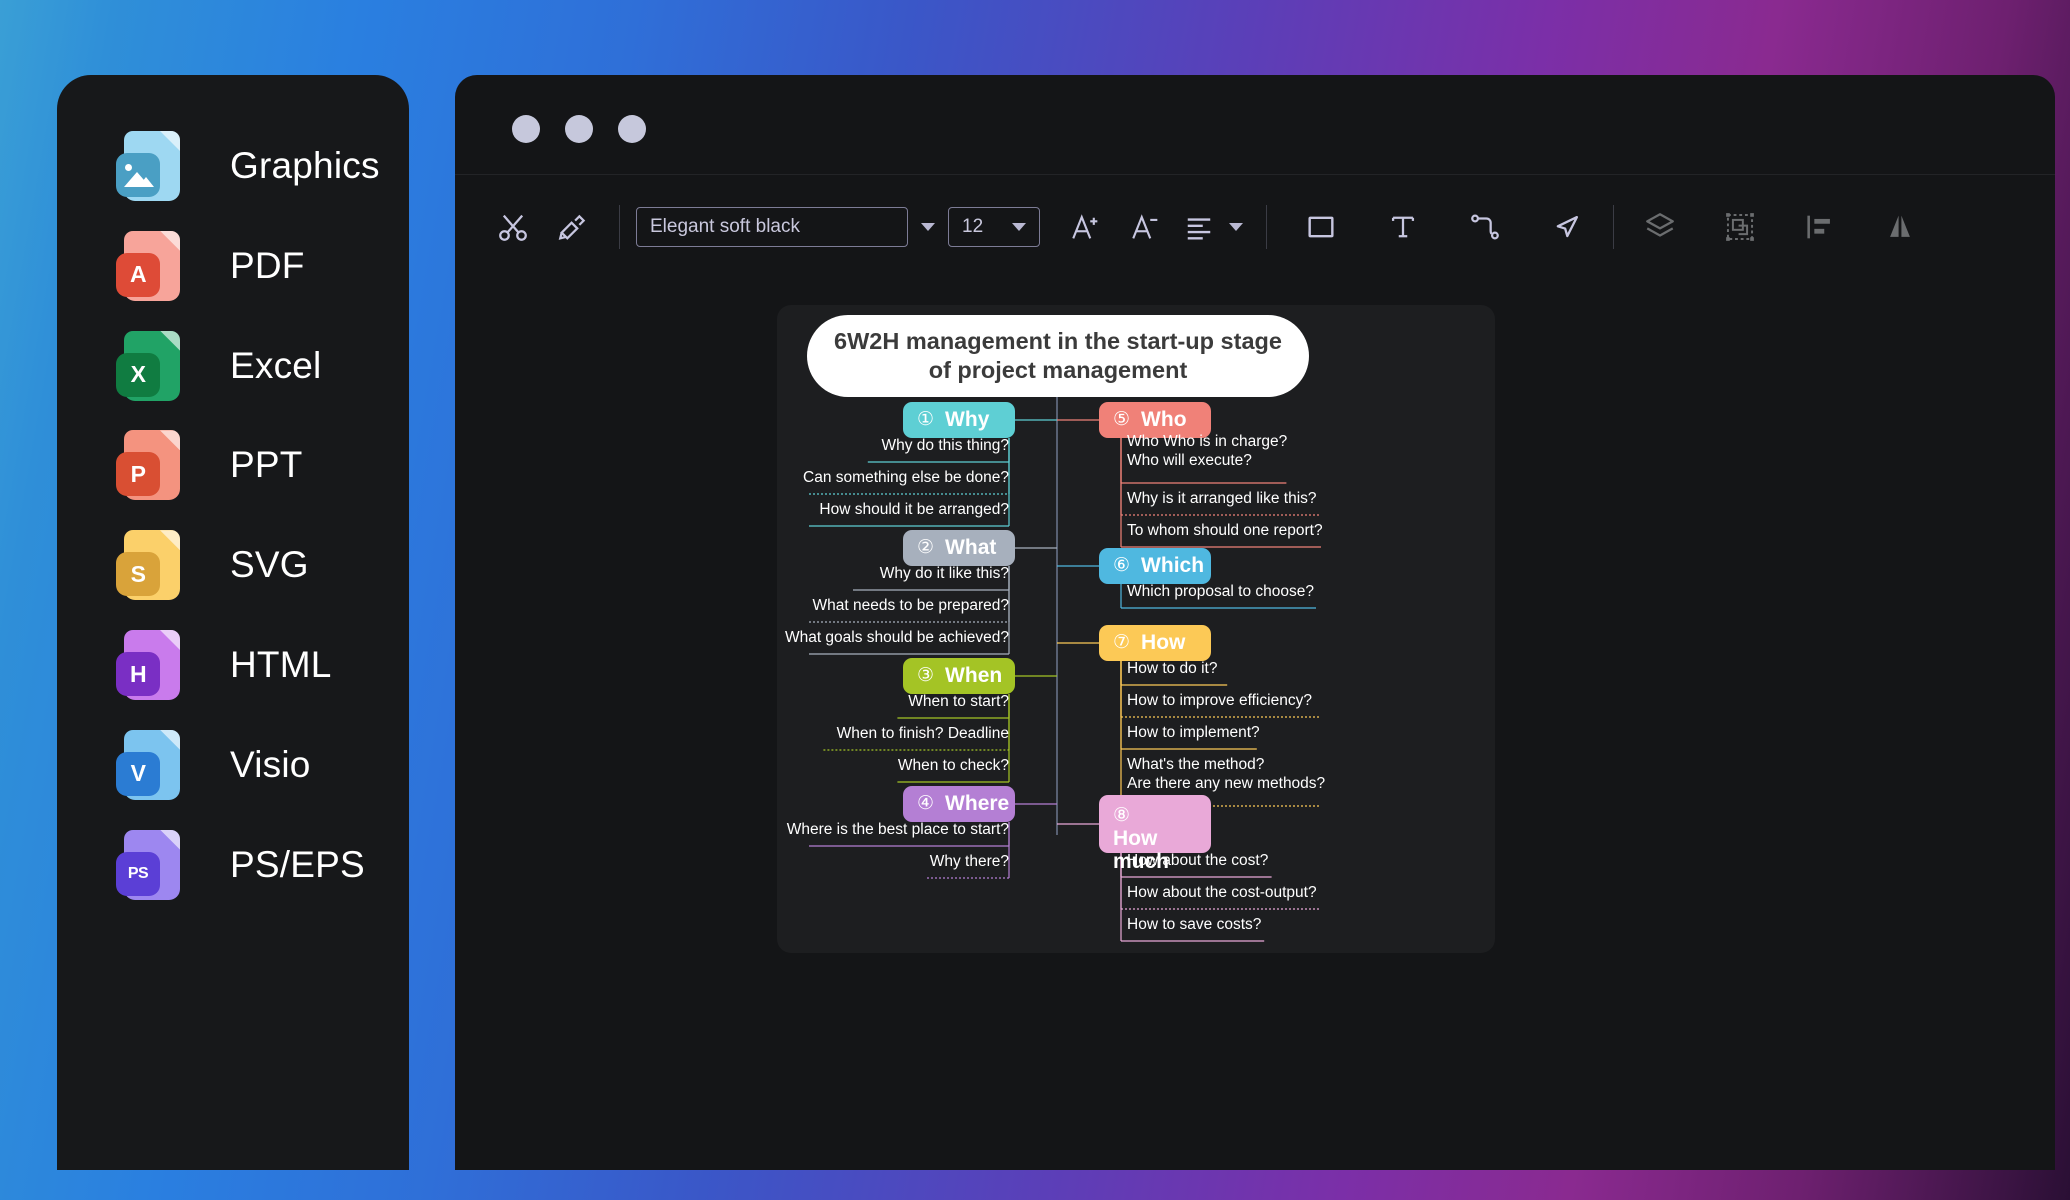  What do you see at coordinates (153, 565) in the screenshot?
I see `svg-file-icon: S` at bounding box center [153, 565].